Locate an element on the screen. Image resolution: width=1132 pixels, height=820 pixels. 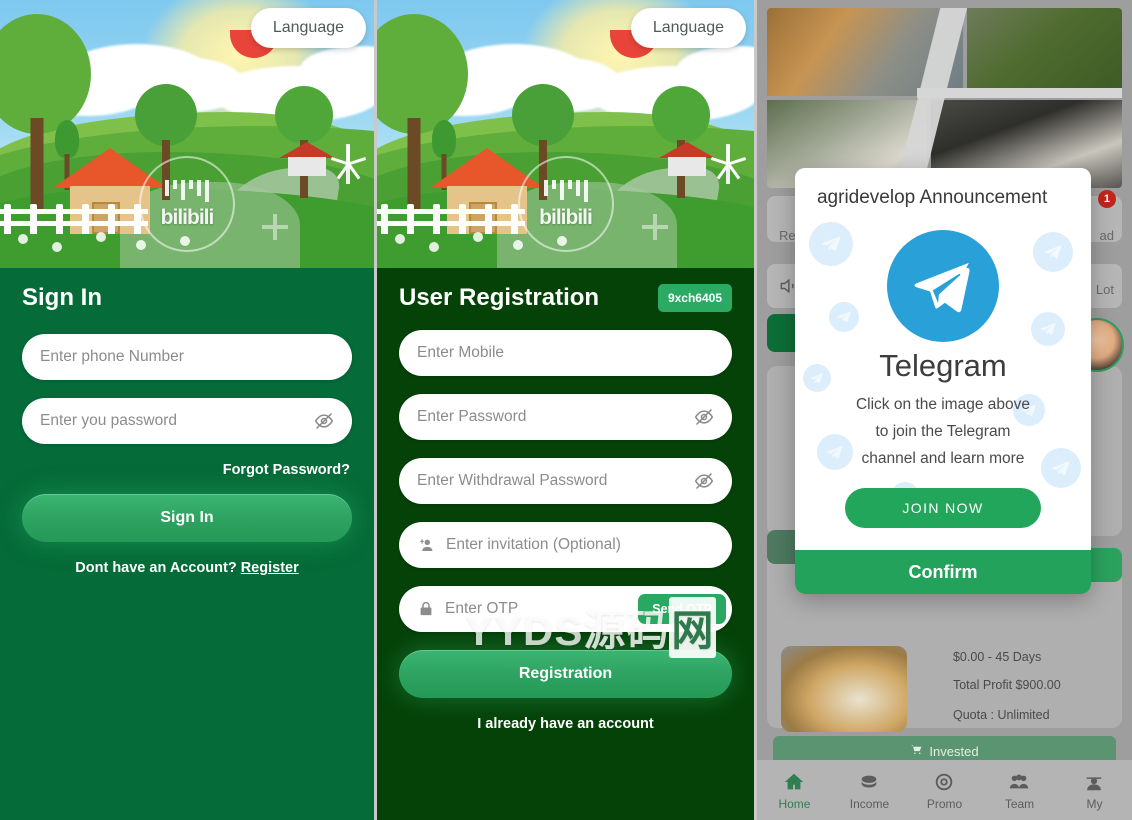
add-user-icon is located at coordinates (426, 545).